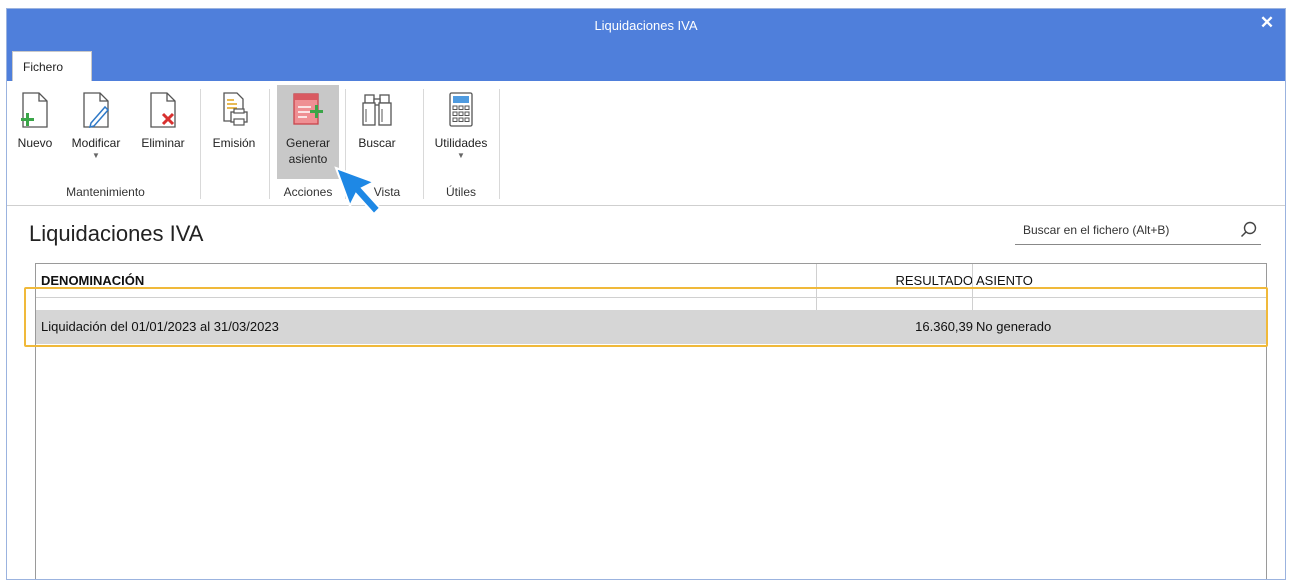 Image resolution: width=1290 pixels, height=580 pixels. What do you see at coordinates (377, 143) in the screenshot?
I see `buscar-label: Buscar` at bounding box center [377, 143].